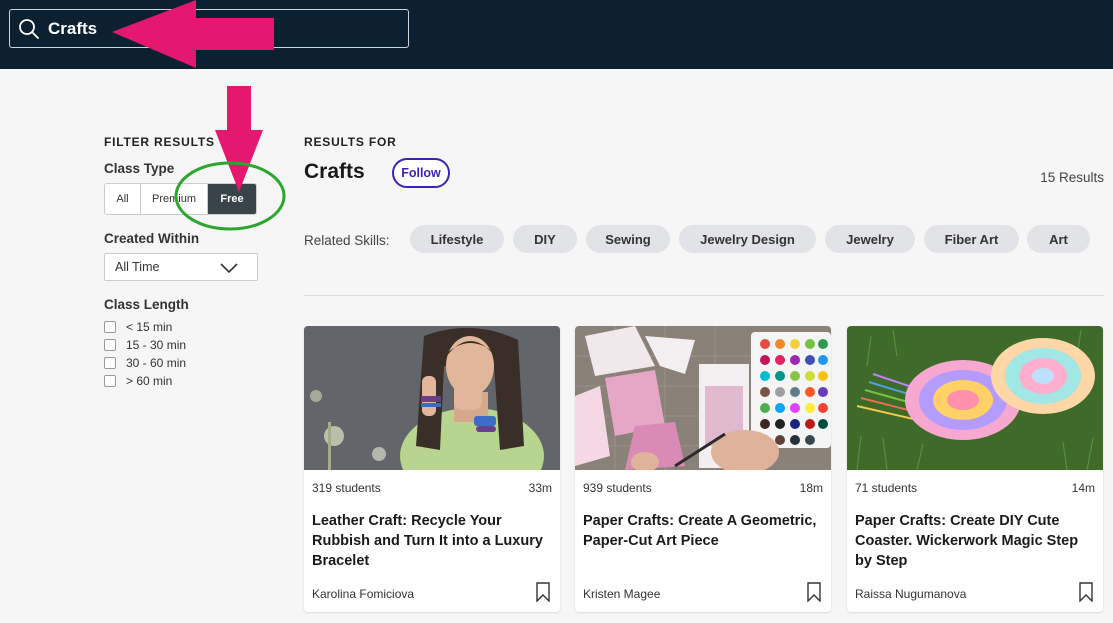 Image resolution: width=1113 pixels, height=623 pixels. I want to click on skill-chip-fiber-art: Fiber Art, so click(971, 239).